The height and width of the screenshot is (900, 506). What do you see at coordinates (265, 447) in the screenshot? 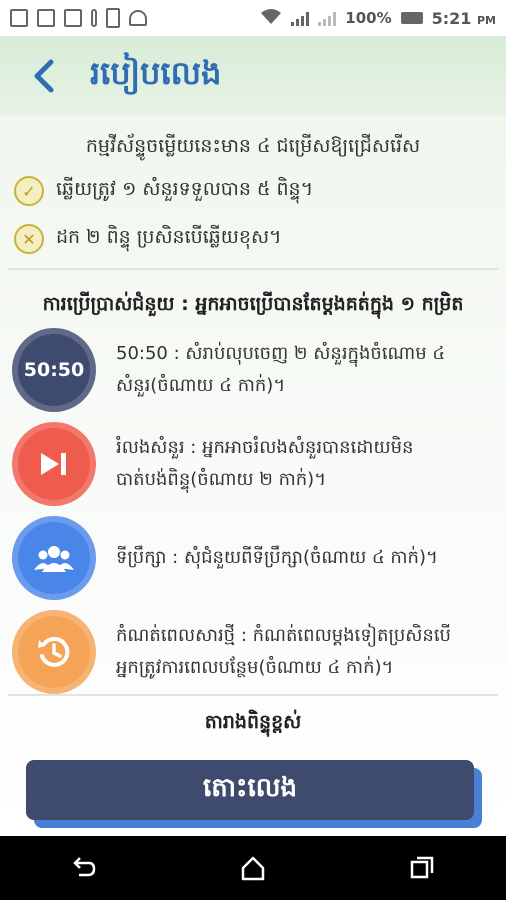
I see `help-item-line: រំលងសំនួរ : អ្នកអាចរំលងសំនួរបានដោយមិន` at bounding box center [265, 447].